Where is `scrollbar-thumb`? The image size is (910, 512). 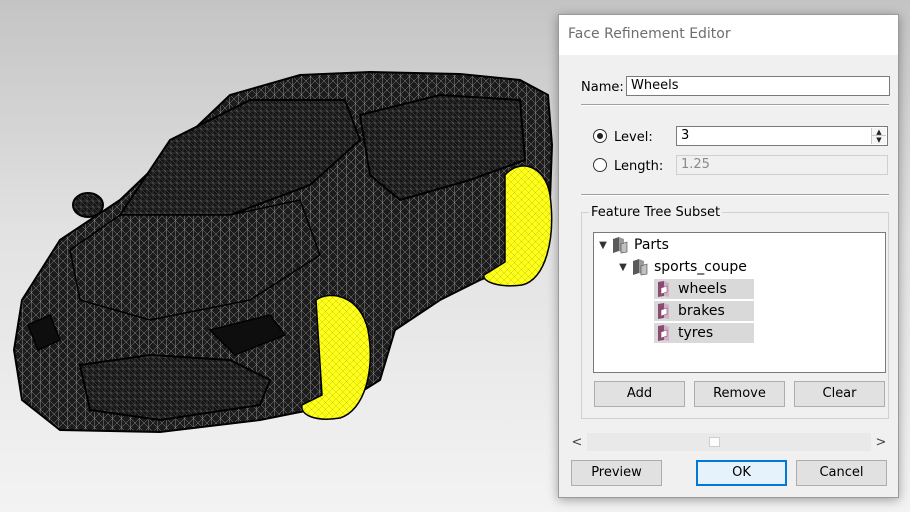 scrollbar-thumb is located at coordinates (714, 442).